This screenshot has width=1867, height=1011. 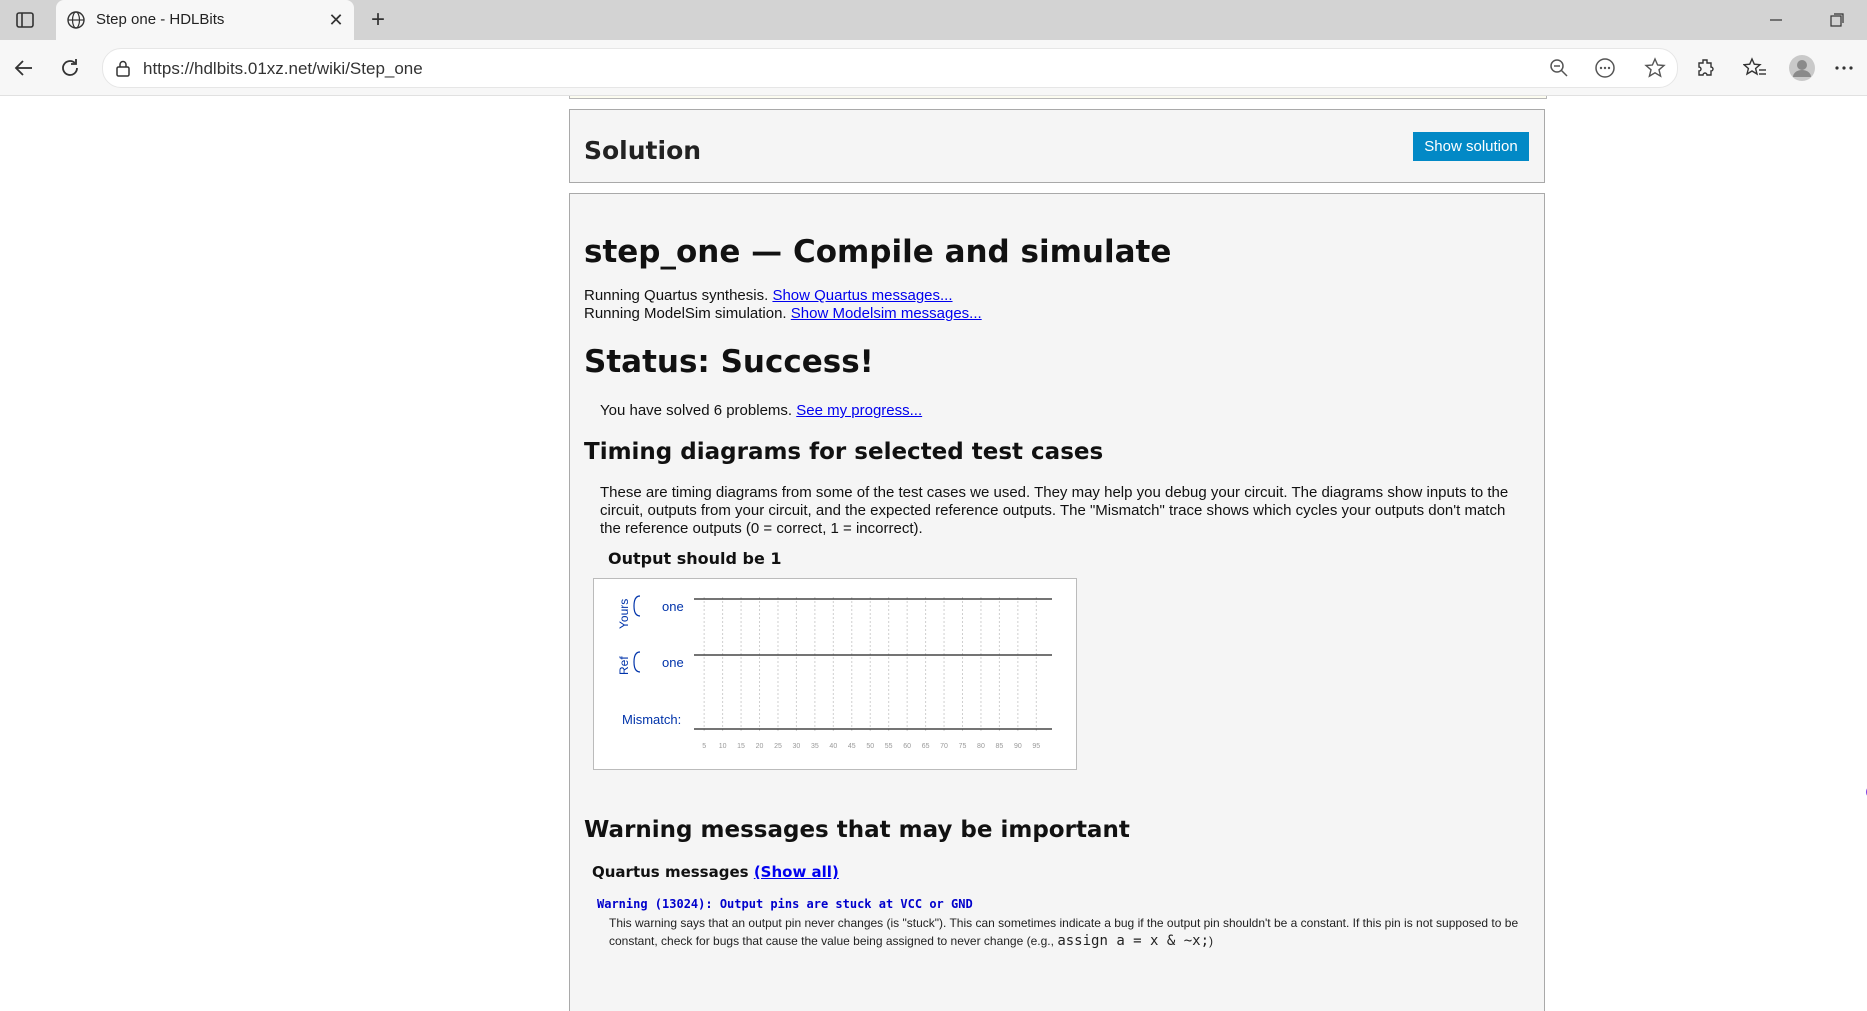 I want to click on tick-label: 30, so click(x=797, y=746).